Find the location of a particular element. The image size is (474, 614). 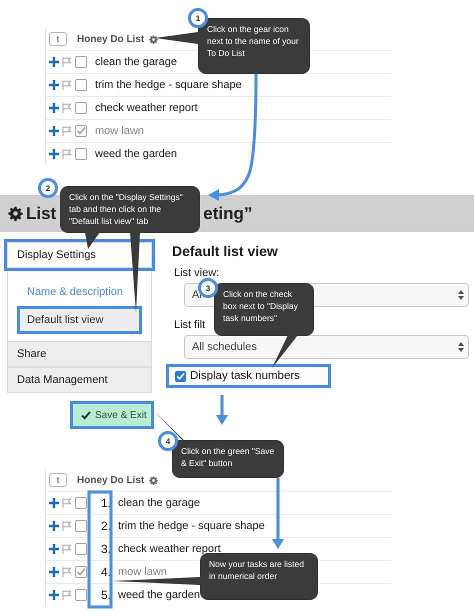

field-label: List filt is located at coordinates (190, 325).